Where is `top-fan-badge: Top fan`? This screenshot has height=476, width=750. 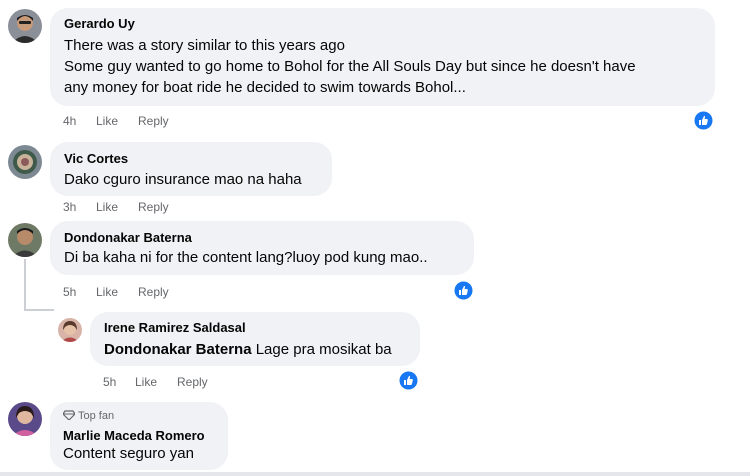
top-fan-badge: Top fan is located at coordinates (88, 416).